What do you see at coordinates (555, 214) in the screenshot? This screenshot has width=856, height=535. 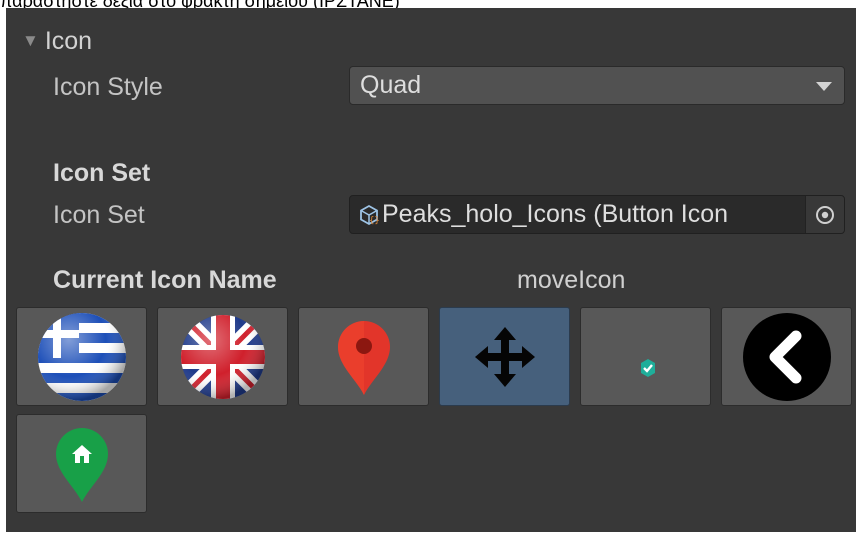 I see `icon-set-value: Peaks_holo_Icons (Button Icon` at bounding box center [555, 214].